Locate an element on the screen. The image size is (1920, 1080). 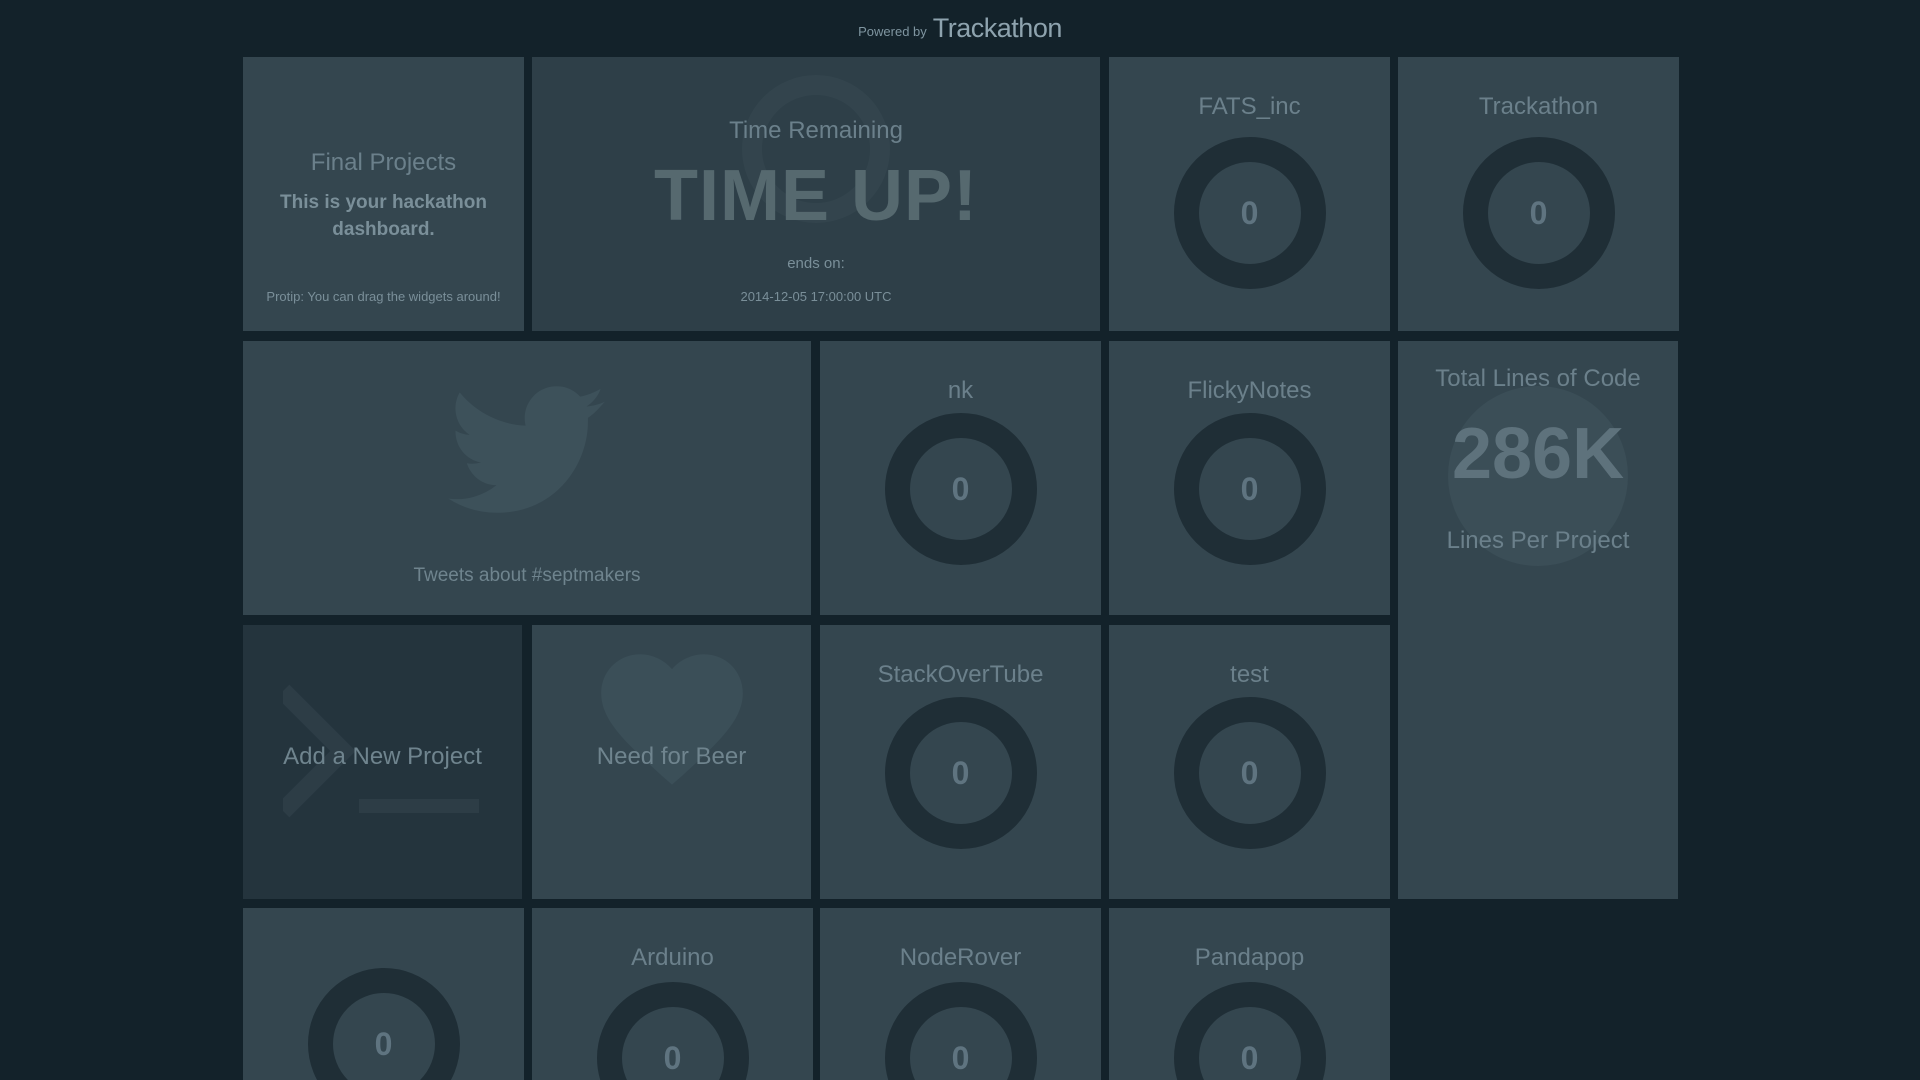
project-widget: nk 0 is located at coordinates (960, 478).